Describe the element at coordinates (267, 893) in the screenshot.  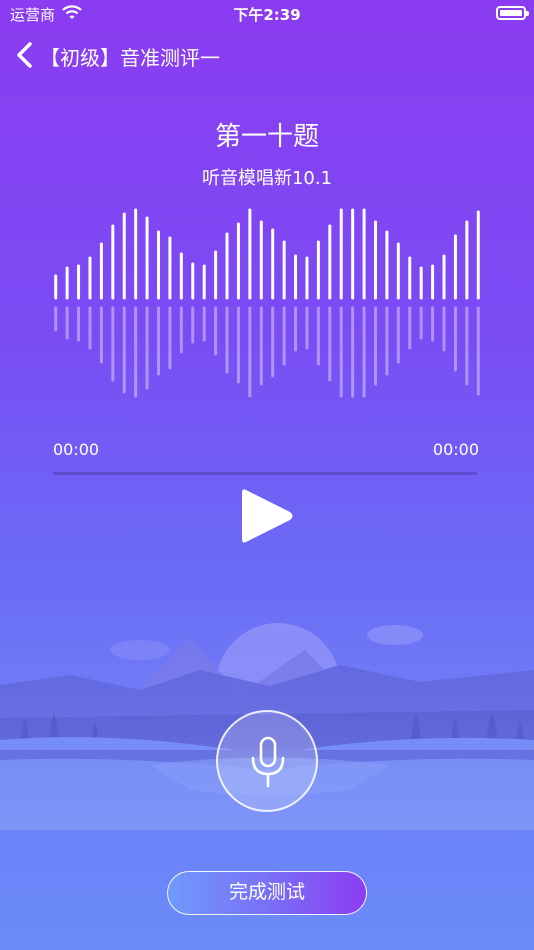
I see `finish-test-button: 完成测试` at that location.